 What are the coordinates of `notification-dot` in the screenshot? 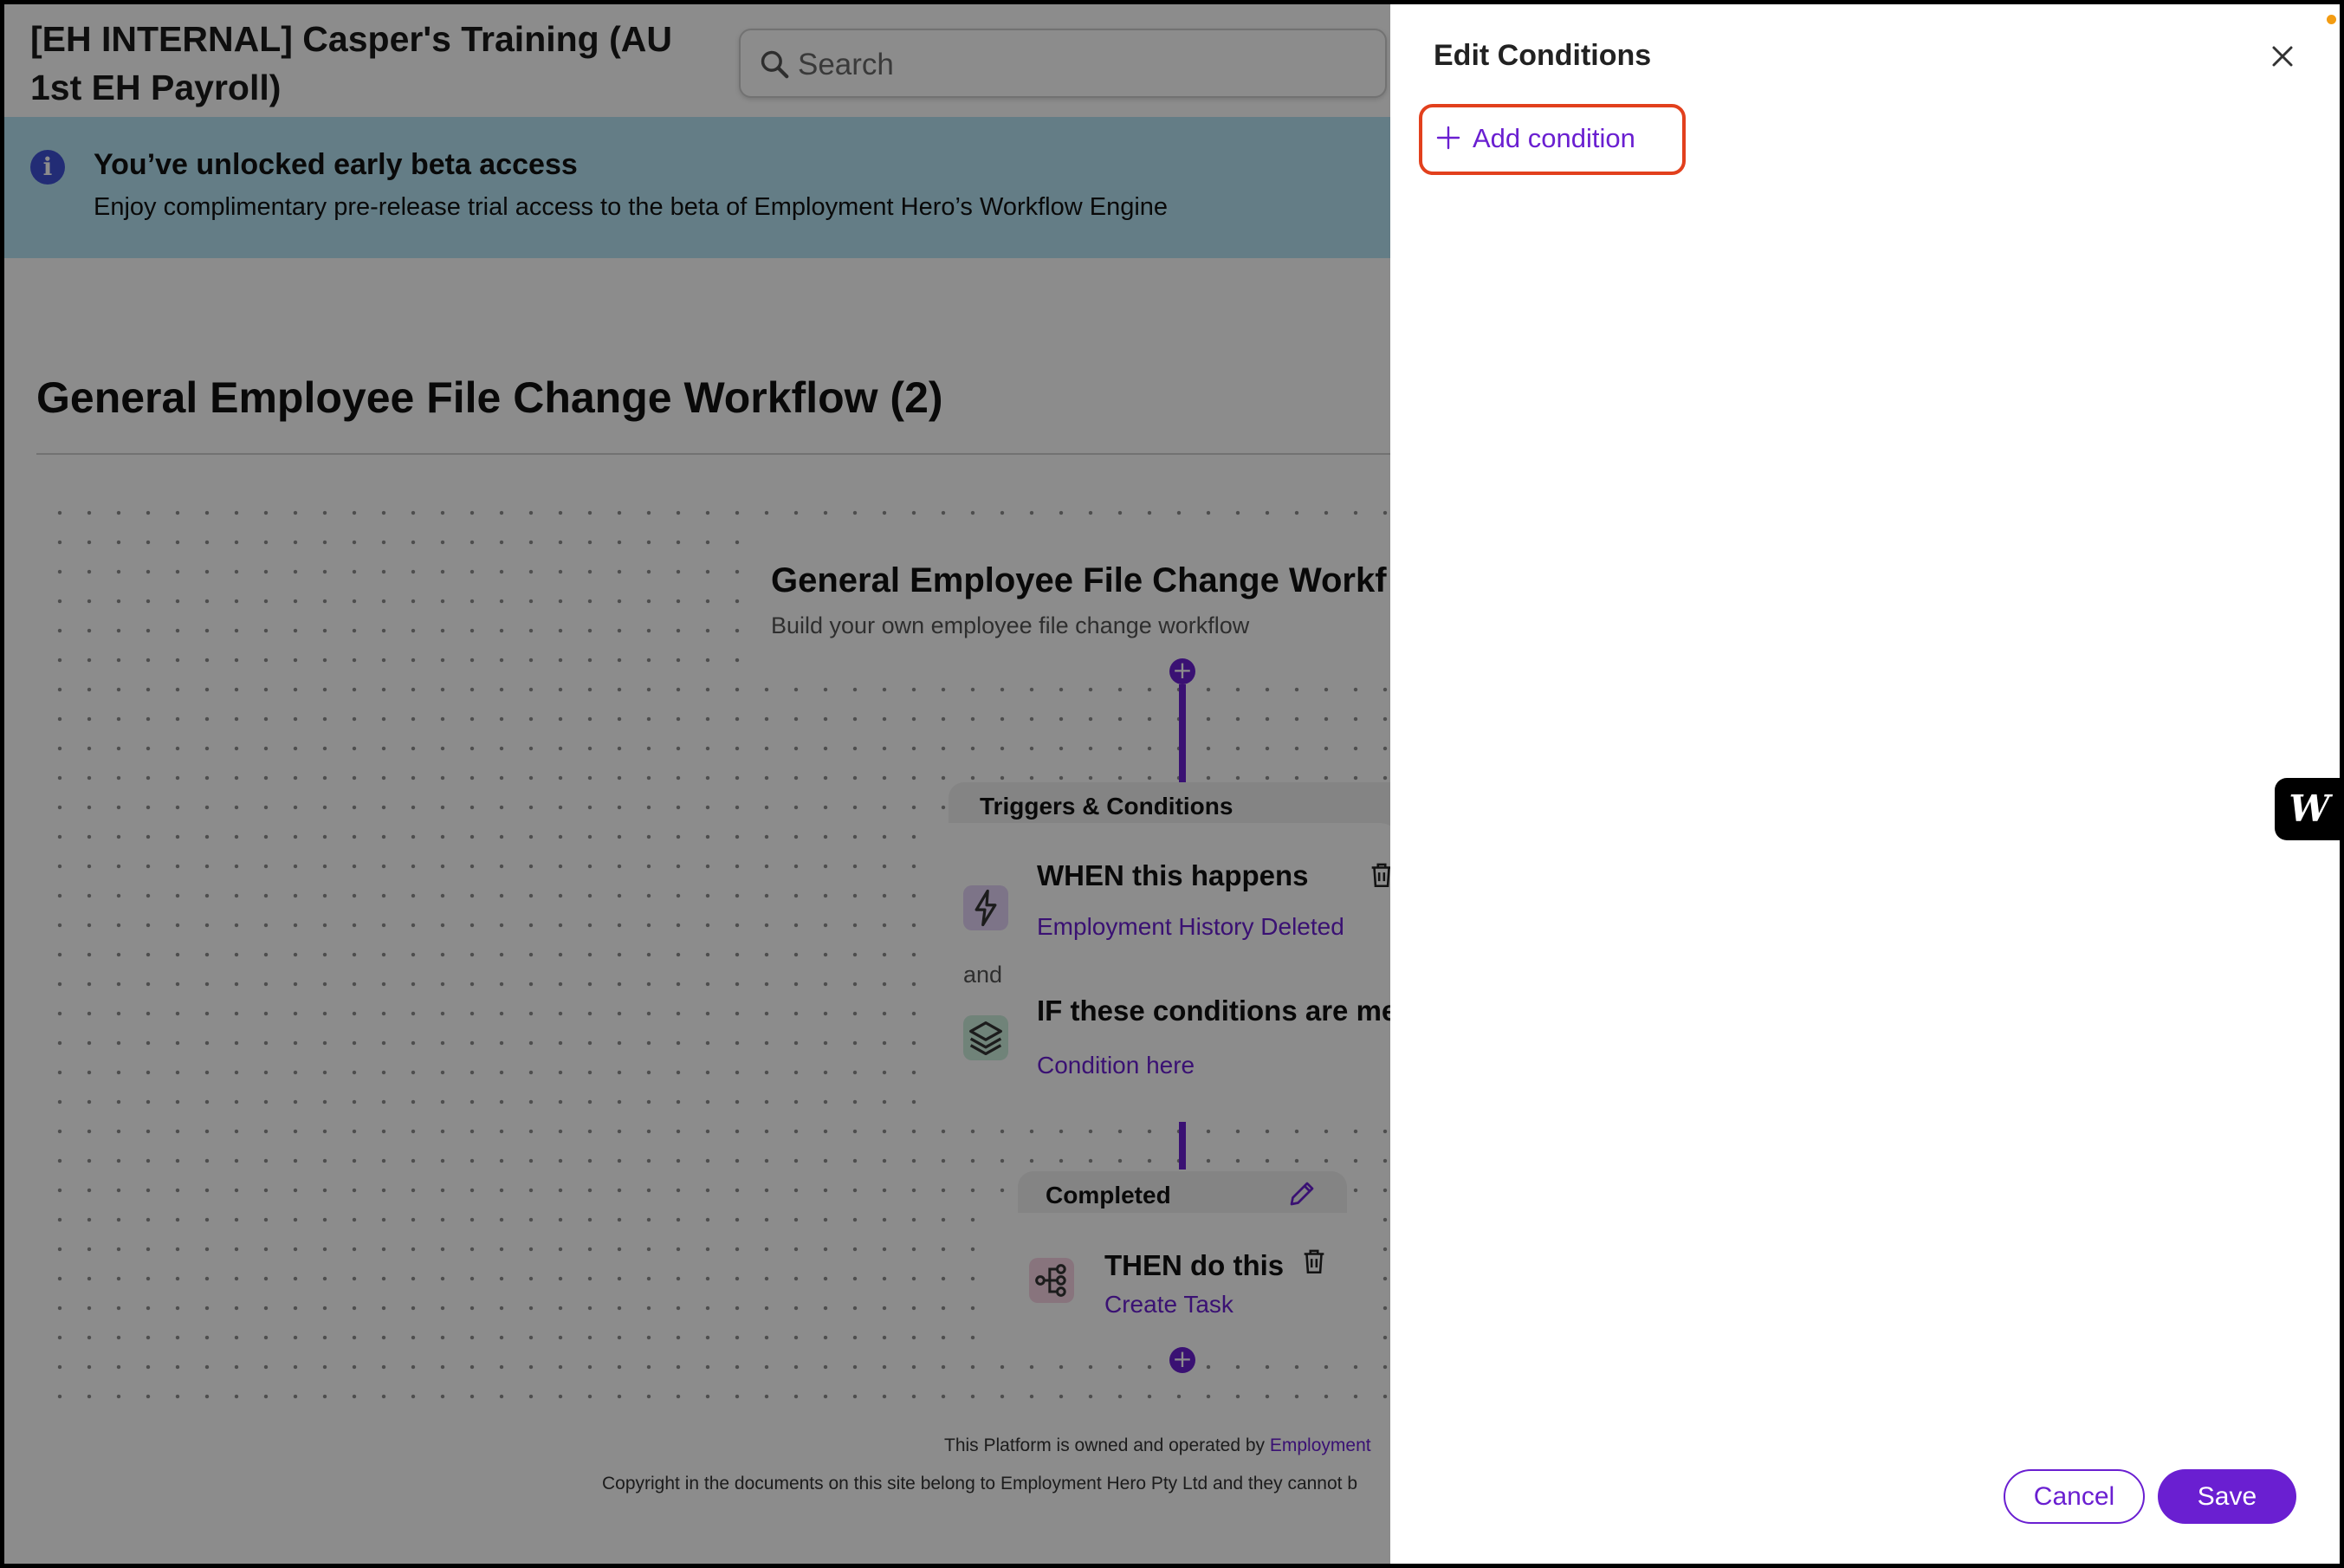 It's located at (2331, 19).